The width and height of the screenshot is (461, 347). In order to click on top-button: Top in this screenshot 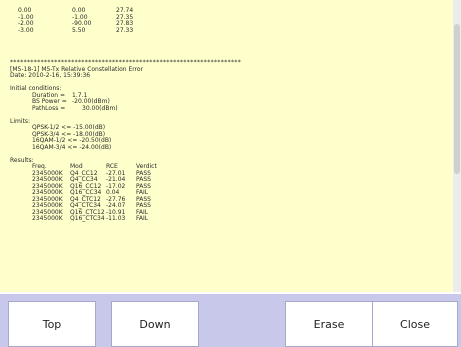, I will do `click(52, 324)`.